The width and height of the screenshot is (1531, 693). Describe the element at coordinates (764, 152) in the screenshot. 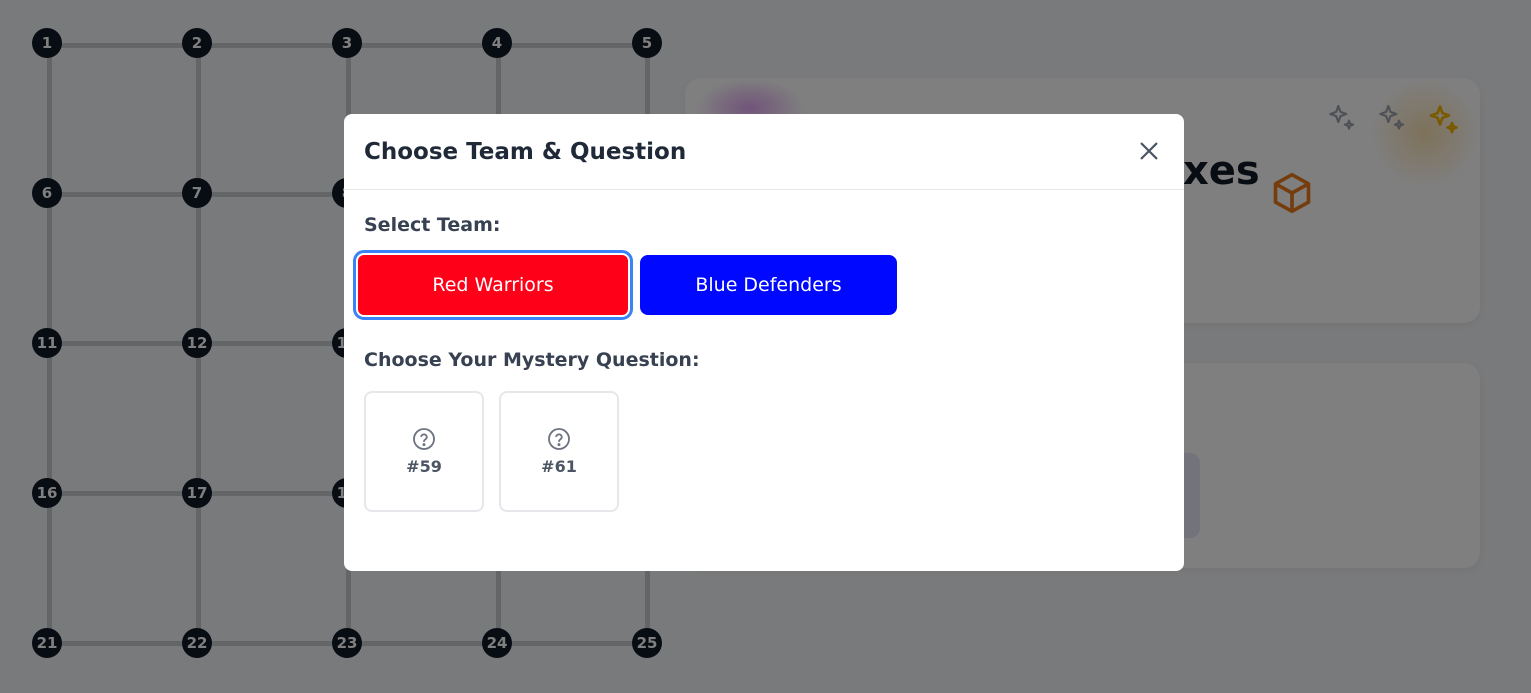

I see `dialog-header: Choose Team & Question` at that location.